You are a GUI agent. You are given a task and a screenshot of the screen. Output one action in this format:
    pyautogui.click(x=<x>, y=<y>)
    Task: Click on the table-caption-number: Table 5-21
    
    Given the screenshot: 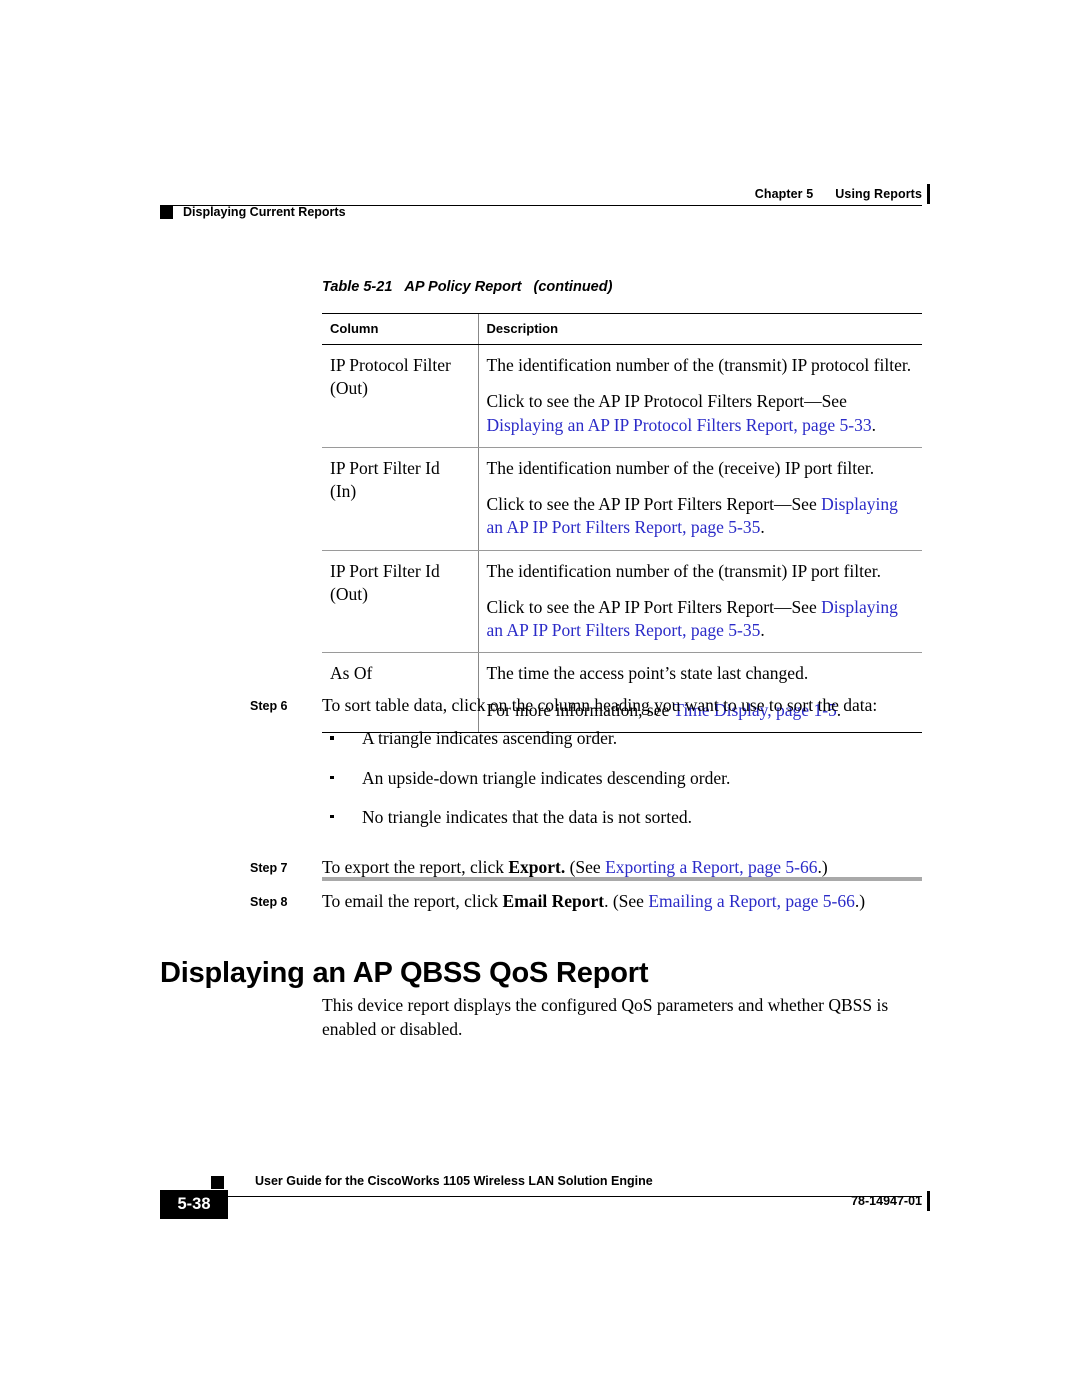 What is the action you would take?
    pyautogui.click(x=357, y=287)
    